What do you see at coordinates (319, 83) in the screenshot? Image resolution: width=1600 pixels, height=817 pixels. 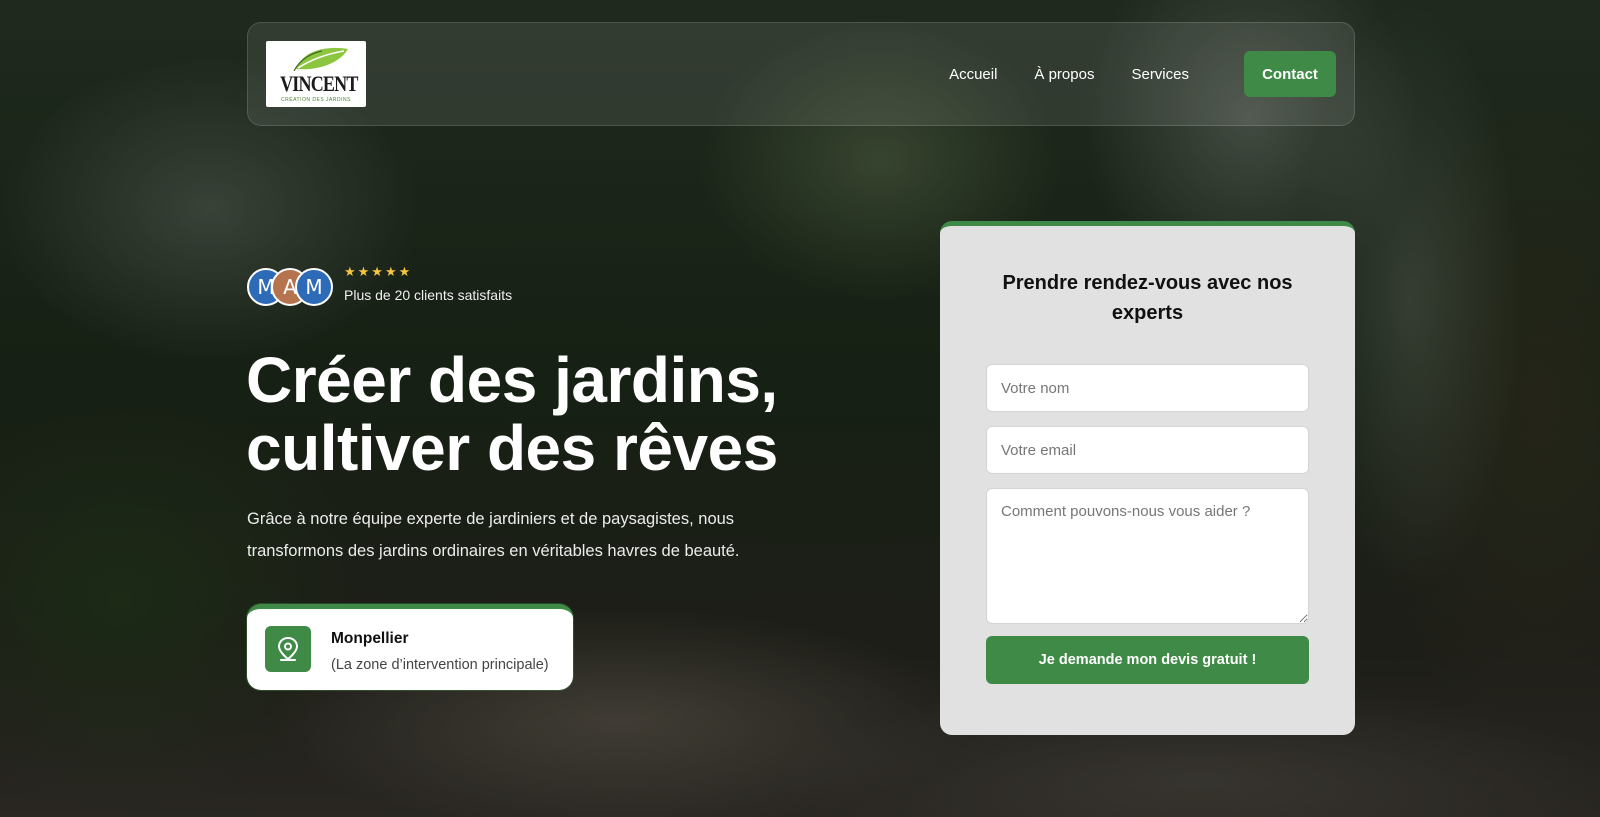 I see `logo-wordmark: VINCENT` at bounding box center [319, 83].